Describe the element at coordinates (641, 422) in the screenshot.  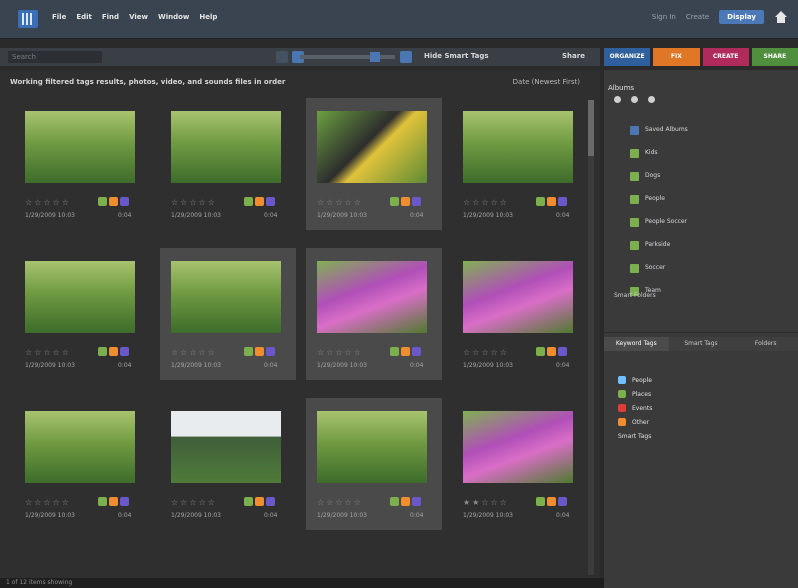
I see `tag-label: Other` at that location.